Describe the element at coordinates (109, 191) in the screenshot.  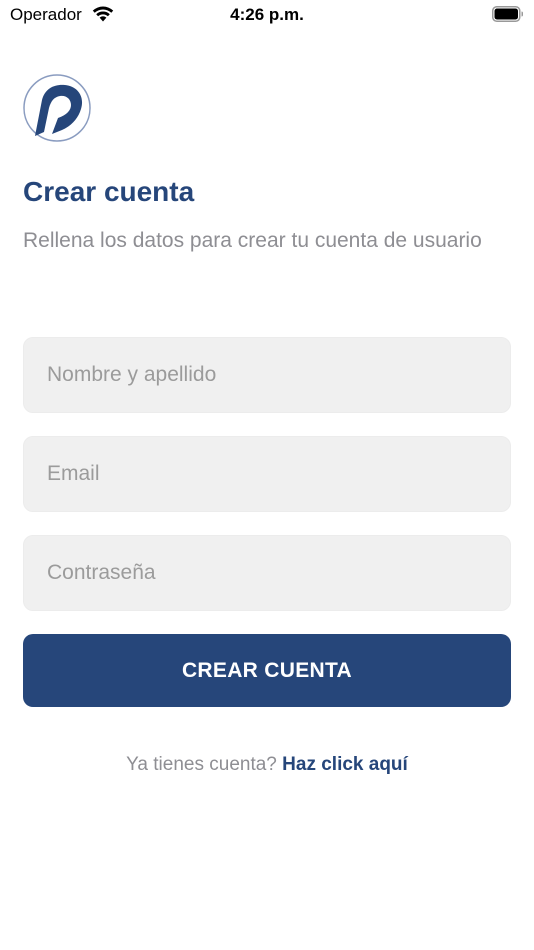
I see `page-title: Crear cuenta` at that location.